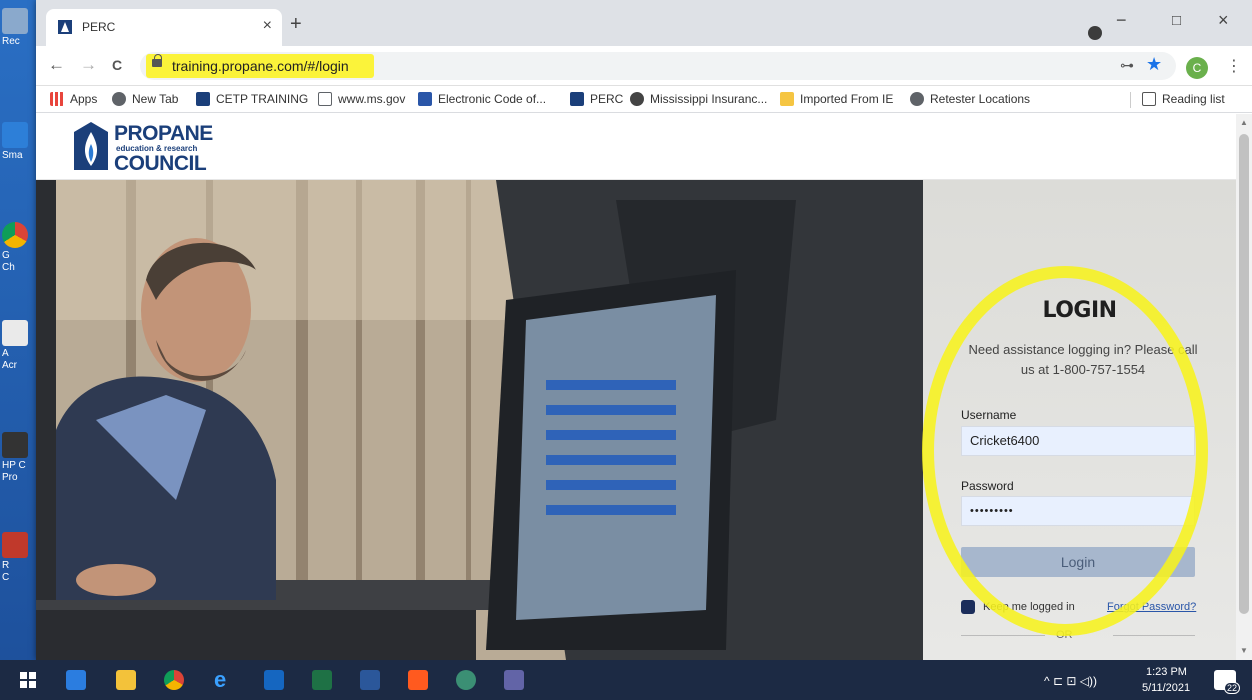 This screenshot has width=1252, height=700. Describe the element at coordinates (126, 680) in the screenshot. I see `file-explorer-icon` at that location.